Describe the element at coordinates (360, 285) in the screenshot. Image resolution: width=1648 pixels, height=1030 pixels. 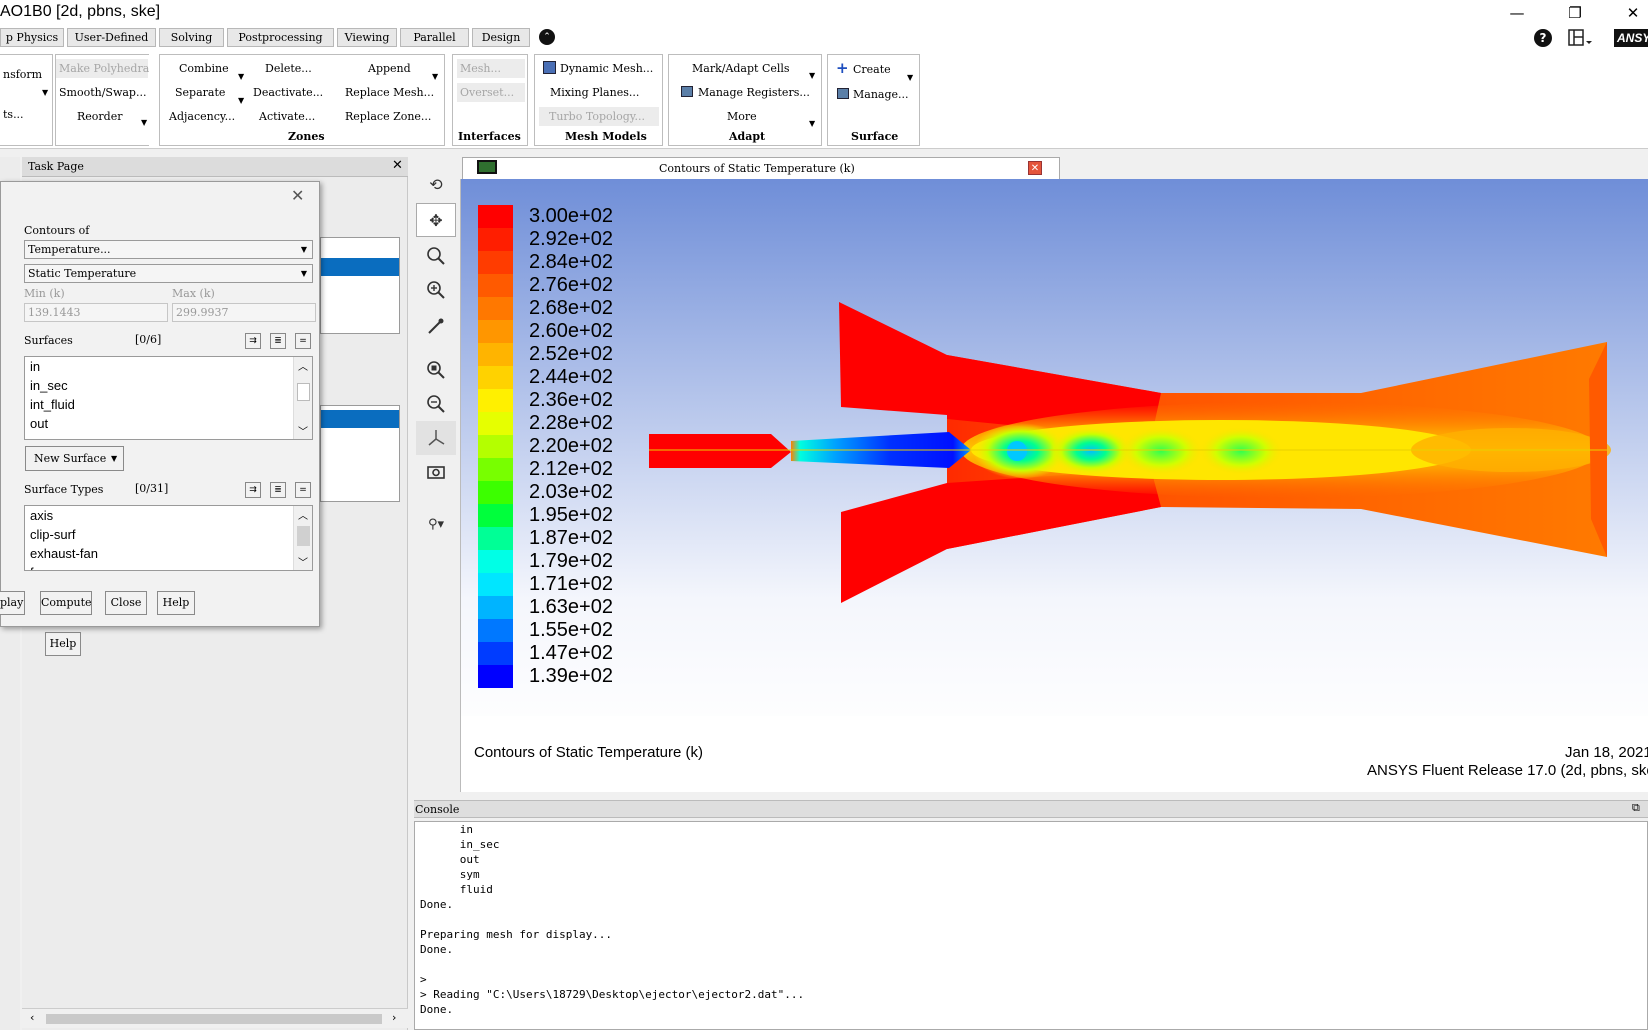
I see `background-list-top` at that location.